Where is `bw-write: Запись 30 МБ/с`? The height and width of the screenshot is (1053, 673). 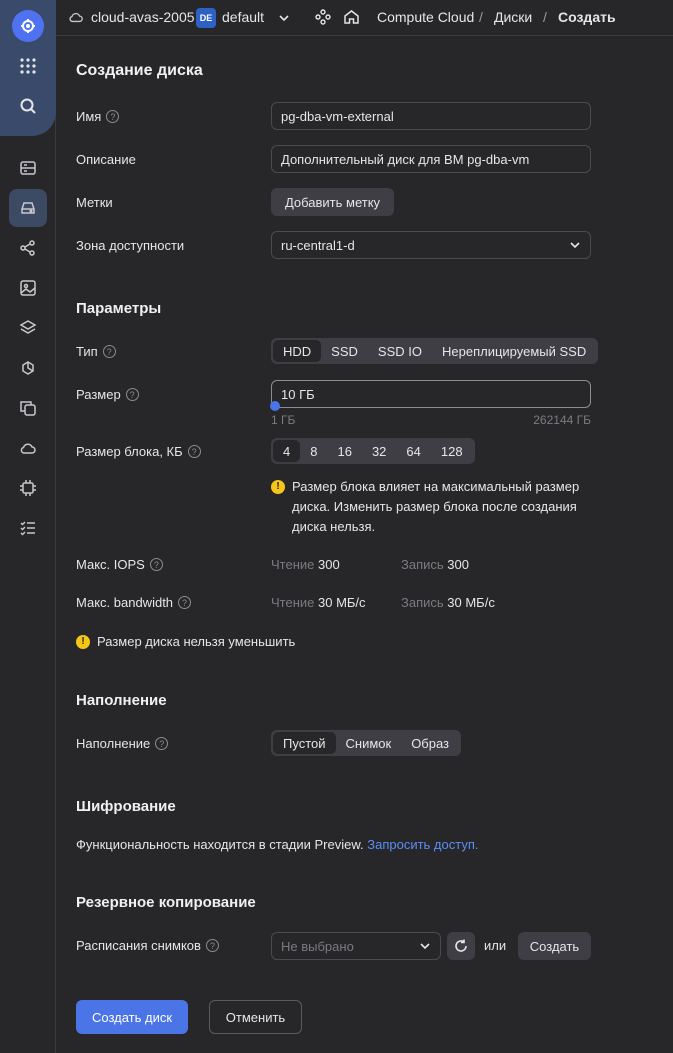 bw-write: Запись 30 МБ/с is located at coordinates (448, 602).